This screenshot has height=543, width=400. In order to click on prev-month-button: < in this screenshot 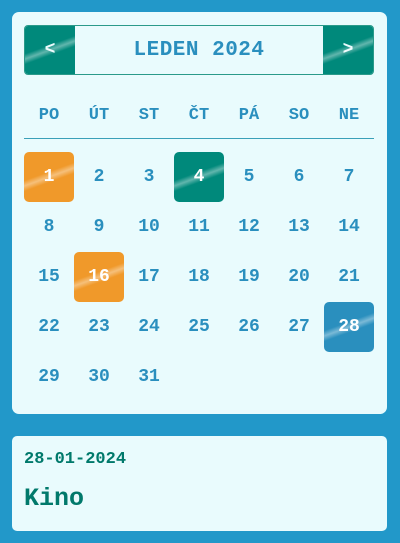, I will do `click(50, 50)`.